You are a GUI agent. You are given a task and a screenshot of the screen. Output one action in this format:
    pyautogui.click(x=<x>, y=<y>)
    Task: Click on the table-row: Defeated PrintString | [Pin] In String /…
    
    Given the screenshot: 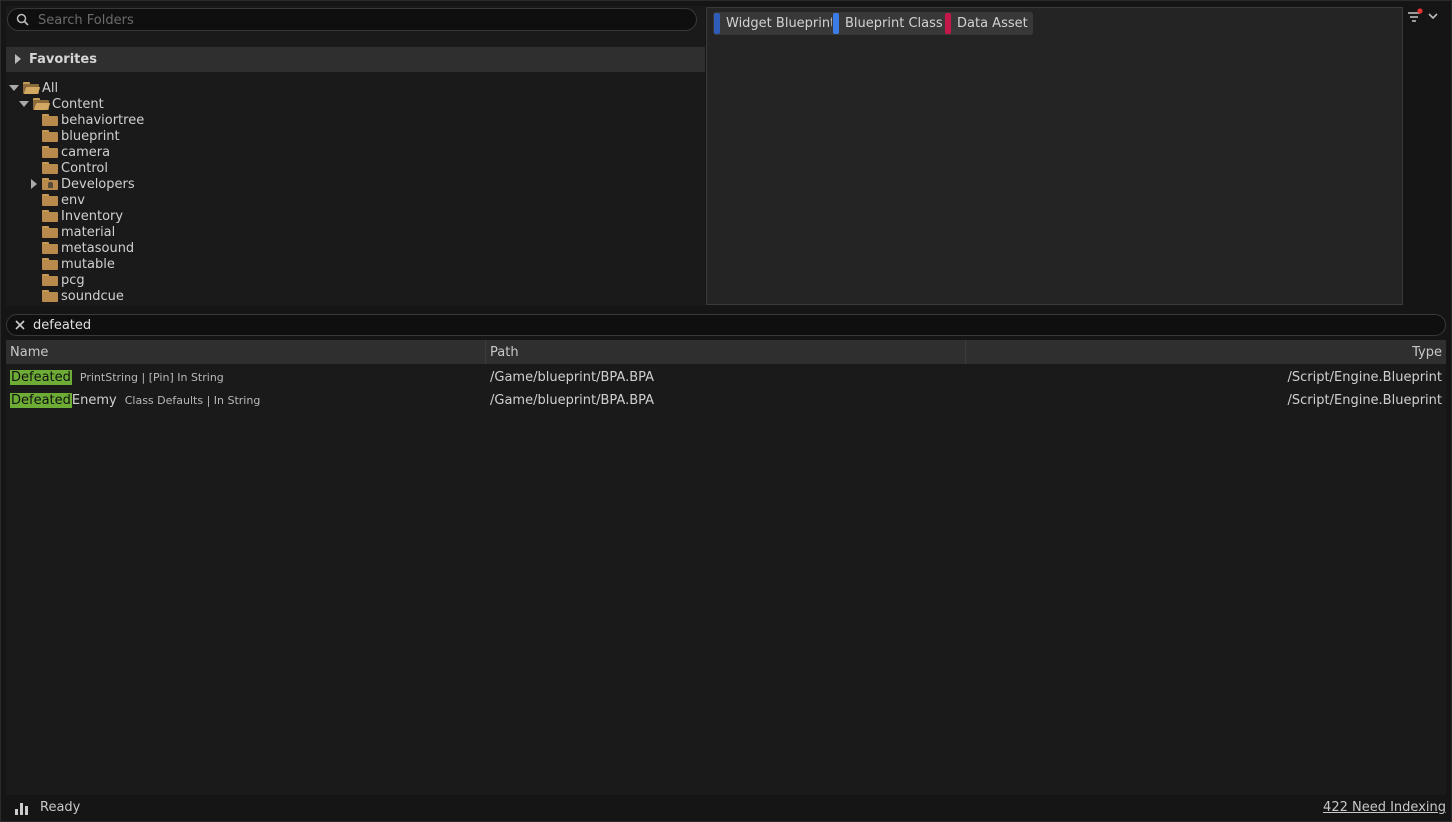 What is the action you would take?
    pyautogui.click(x=726, y=377)
    